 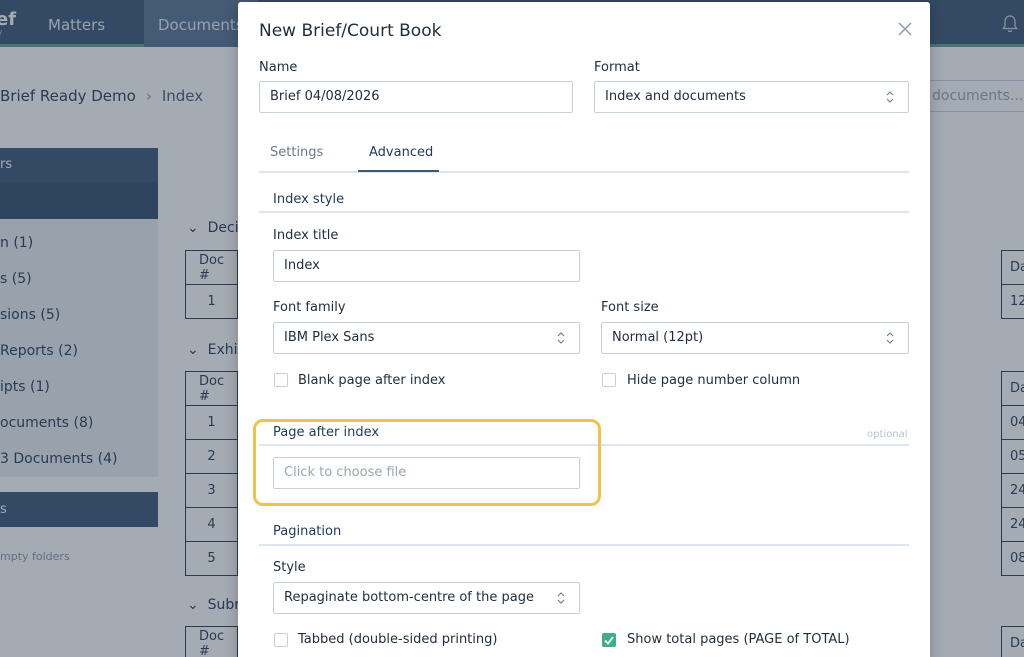 I want to click on tabs-divider, so click(x=584, y=172).